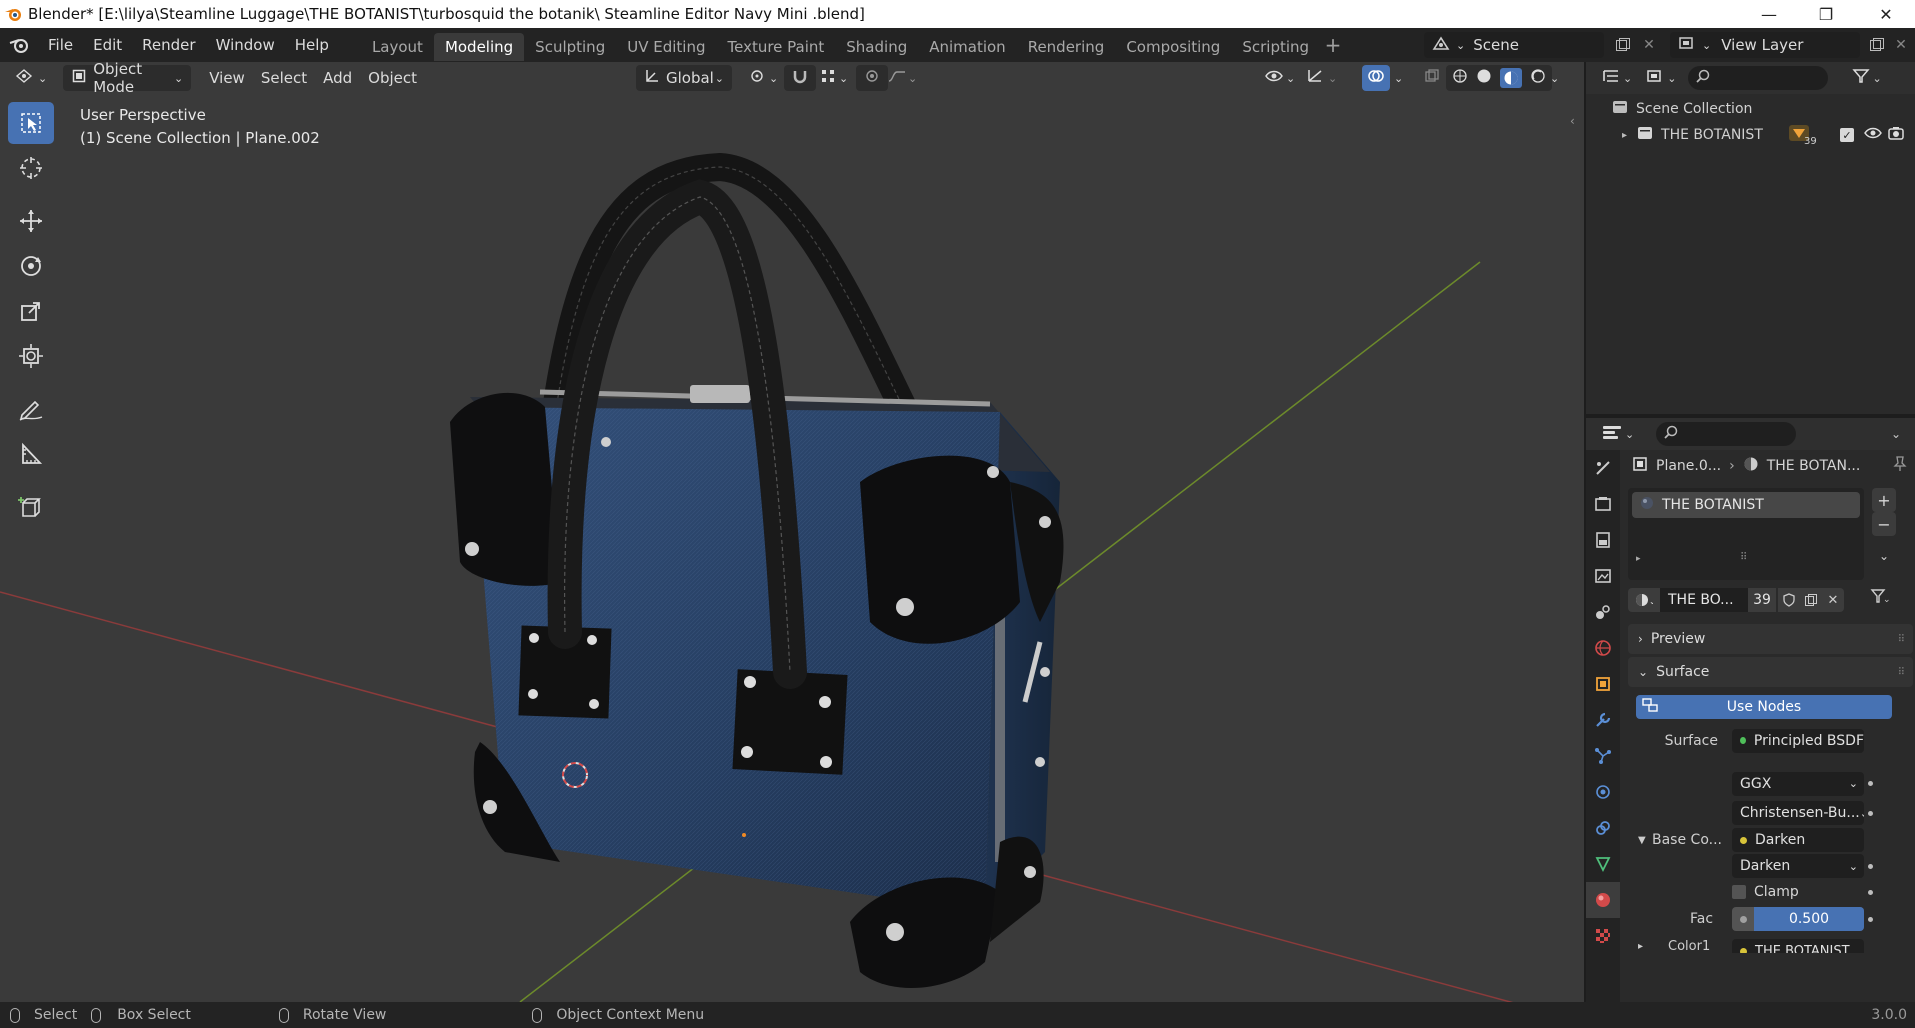 The image size is (1915, 1028). Describe the element at coordinates (1649, 45) in the screenshot. I see `delete-scene-icon: ✕` at that location.